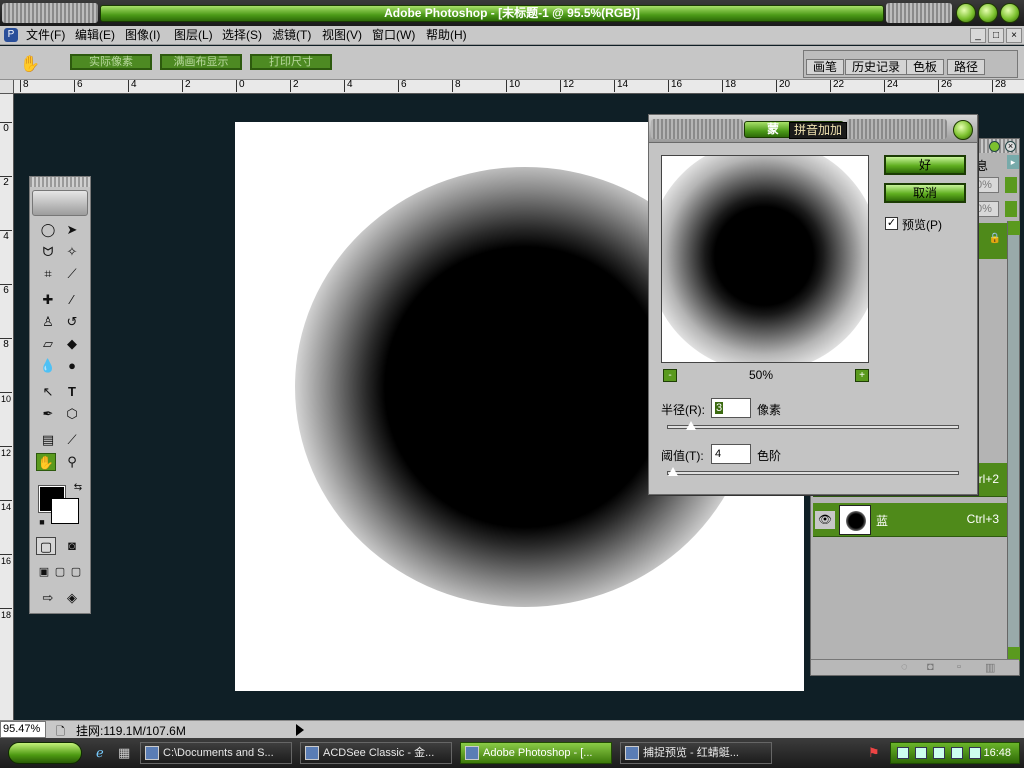 This screenshot has width=1024, height=768. What do you see at coordinates (1013, 162) in the screenshot?
I see `palette-menu-arrow-icon: ▸` at bounding box center [1013, 162].